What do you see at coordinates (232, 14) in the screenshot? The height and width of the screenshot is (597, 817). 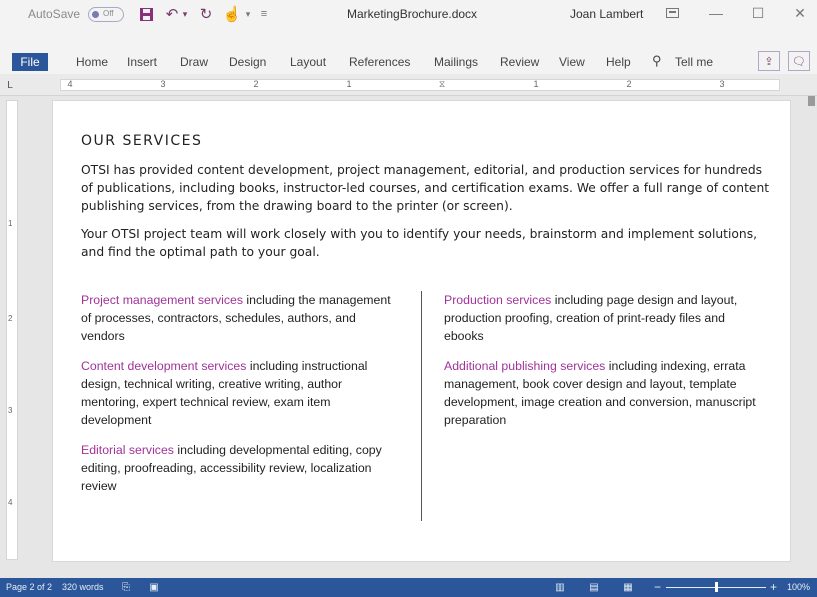 I see `touch-mode-icon: ☝` at bounding box center [232, 14].